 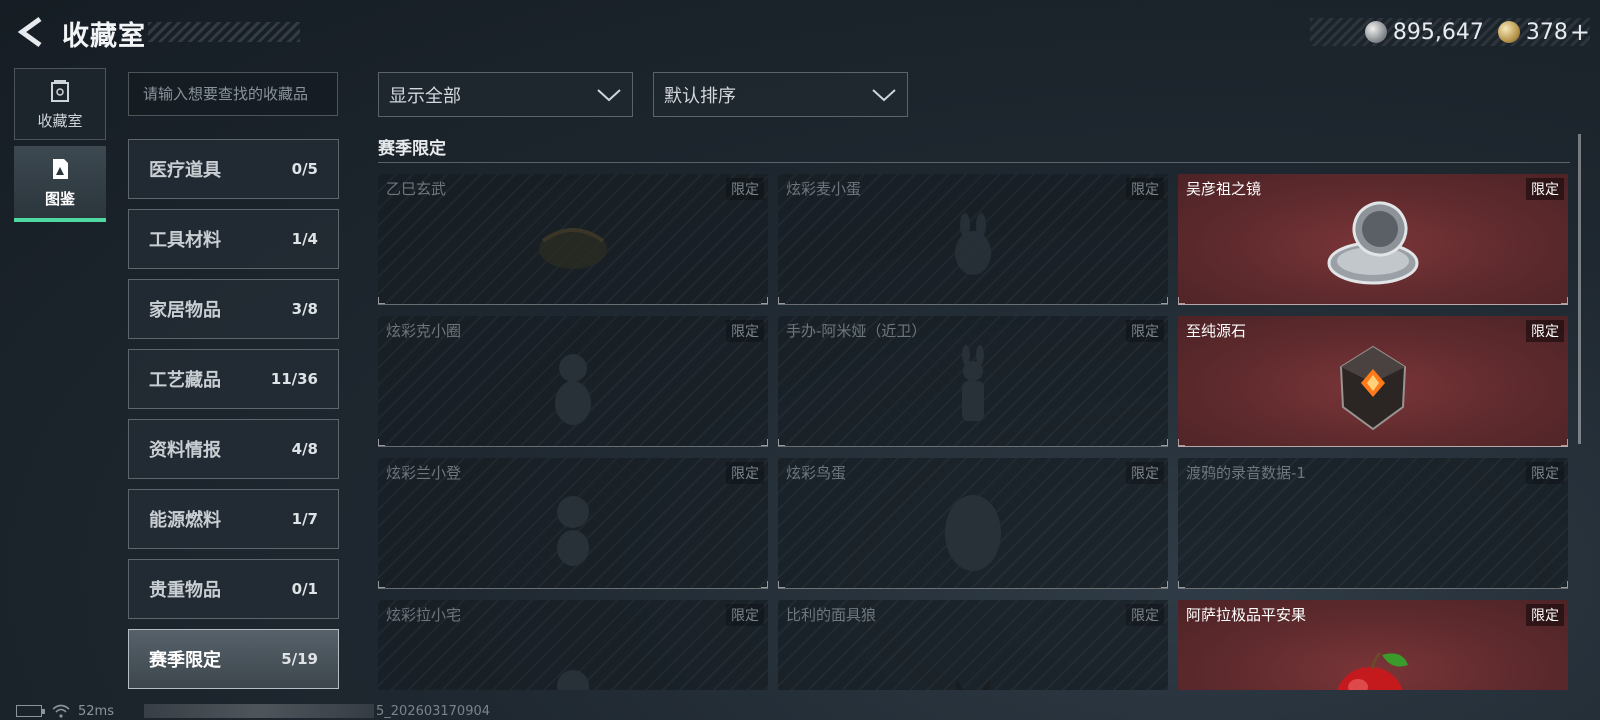 What do you see at coordinates (1246, 615) in the screenshot?
I see `collectible-name: 阿萨拉极品平安果` at bounding box center [1246, 615].